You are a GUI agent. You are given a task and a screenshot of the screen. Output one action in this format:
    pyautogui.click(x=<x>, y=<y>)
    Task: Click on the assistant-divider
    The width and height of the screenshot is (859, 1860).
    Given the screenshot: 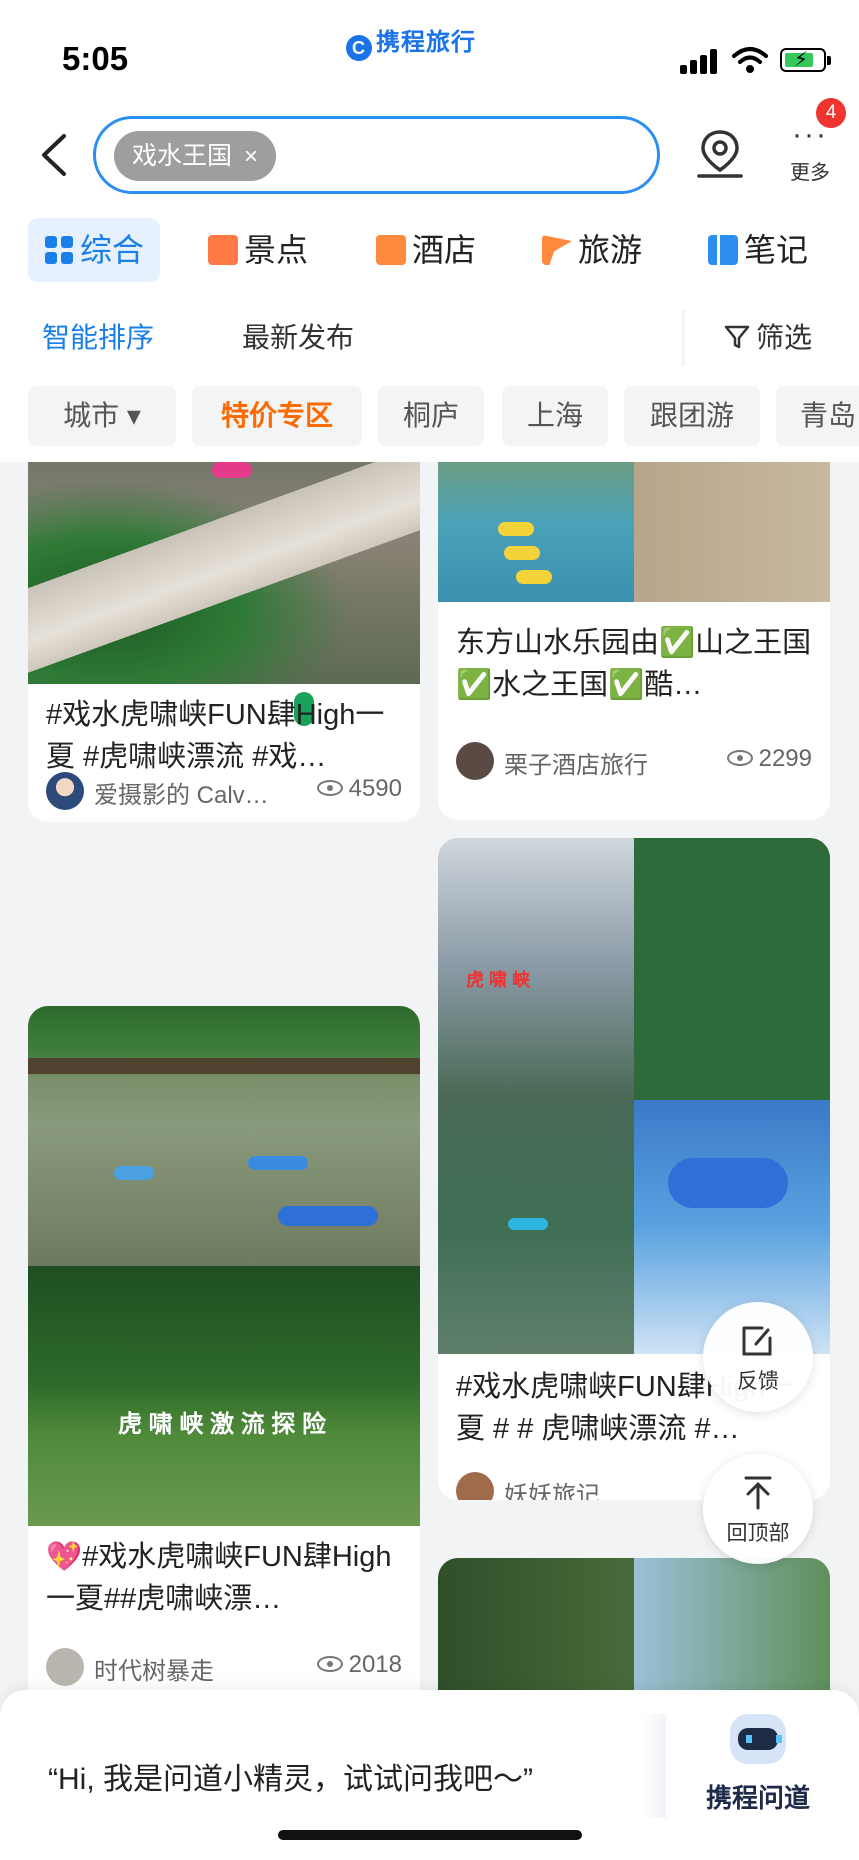 What is the action you would take?
    pyautogui.click(x=654, y=1766)
    